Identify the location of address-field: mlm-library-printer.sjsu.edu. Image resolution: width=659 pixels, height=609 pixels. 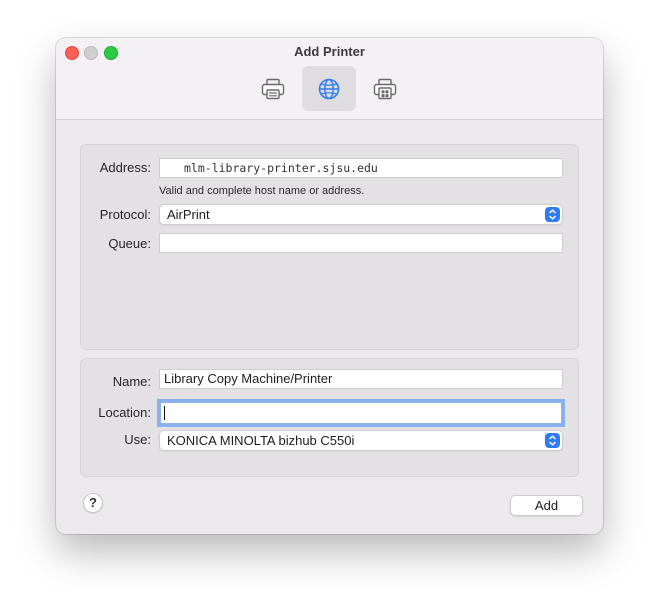
(361, 168).